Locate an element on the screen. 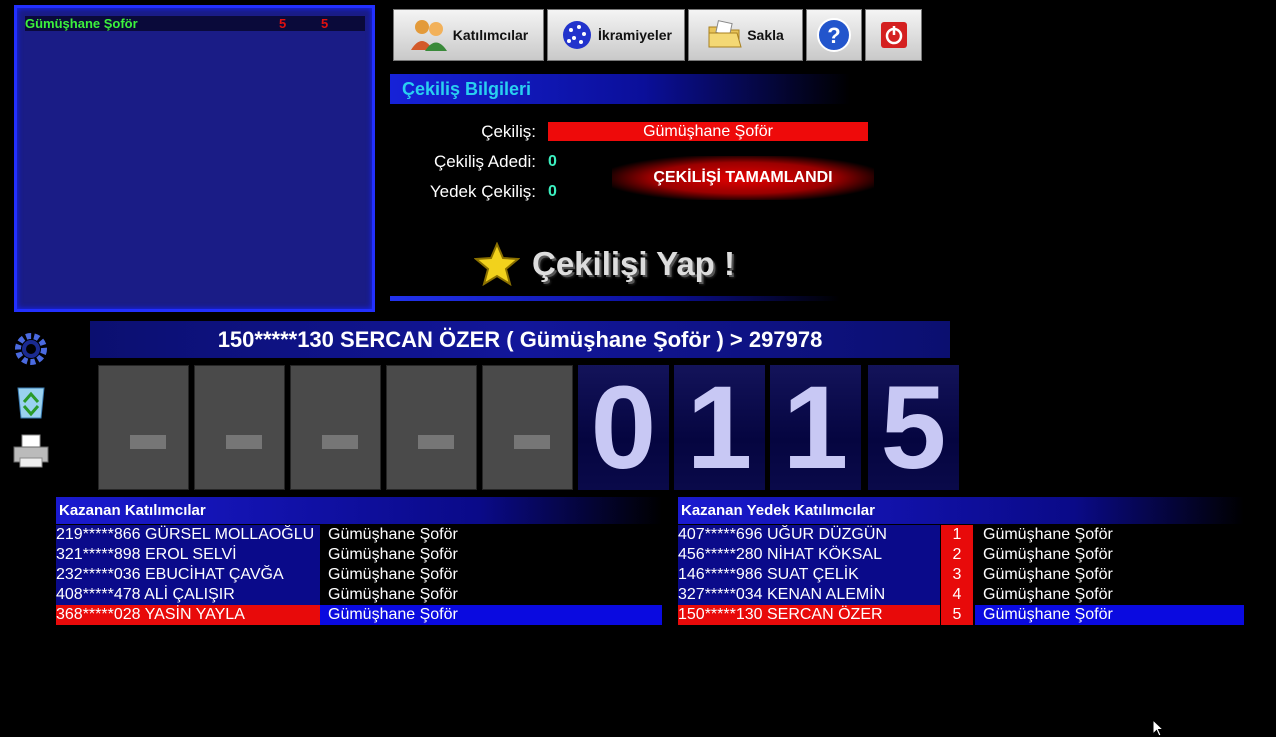 The image size is (1276, 737). settings-button is located at coordinates (31, 349).